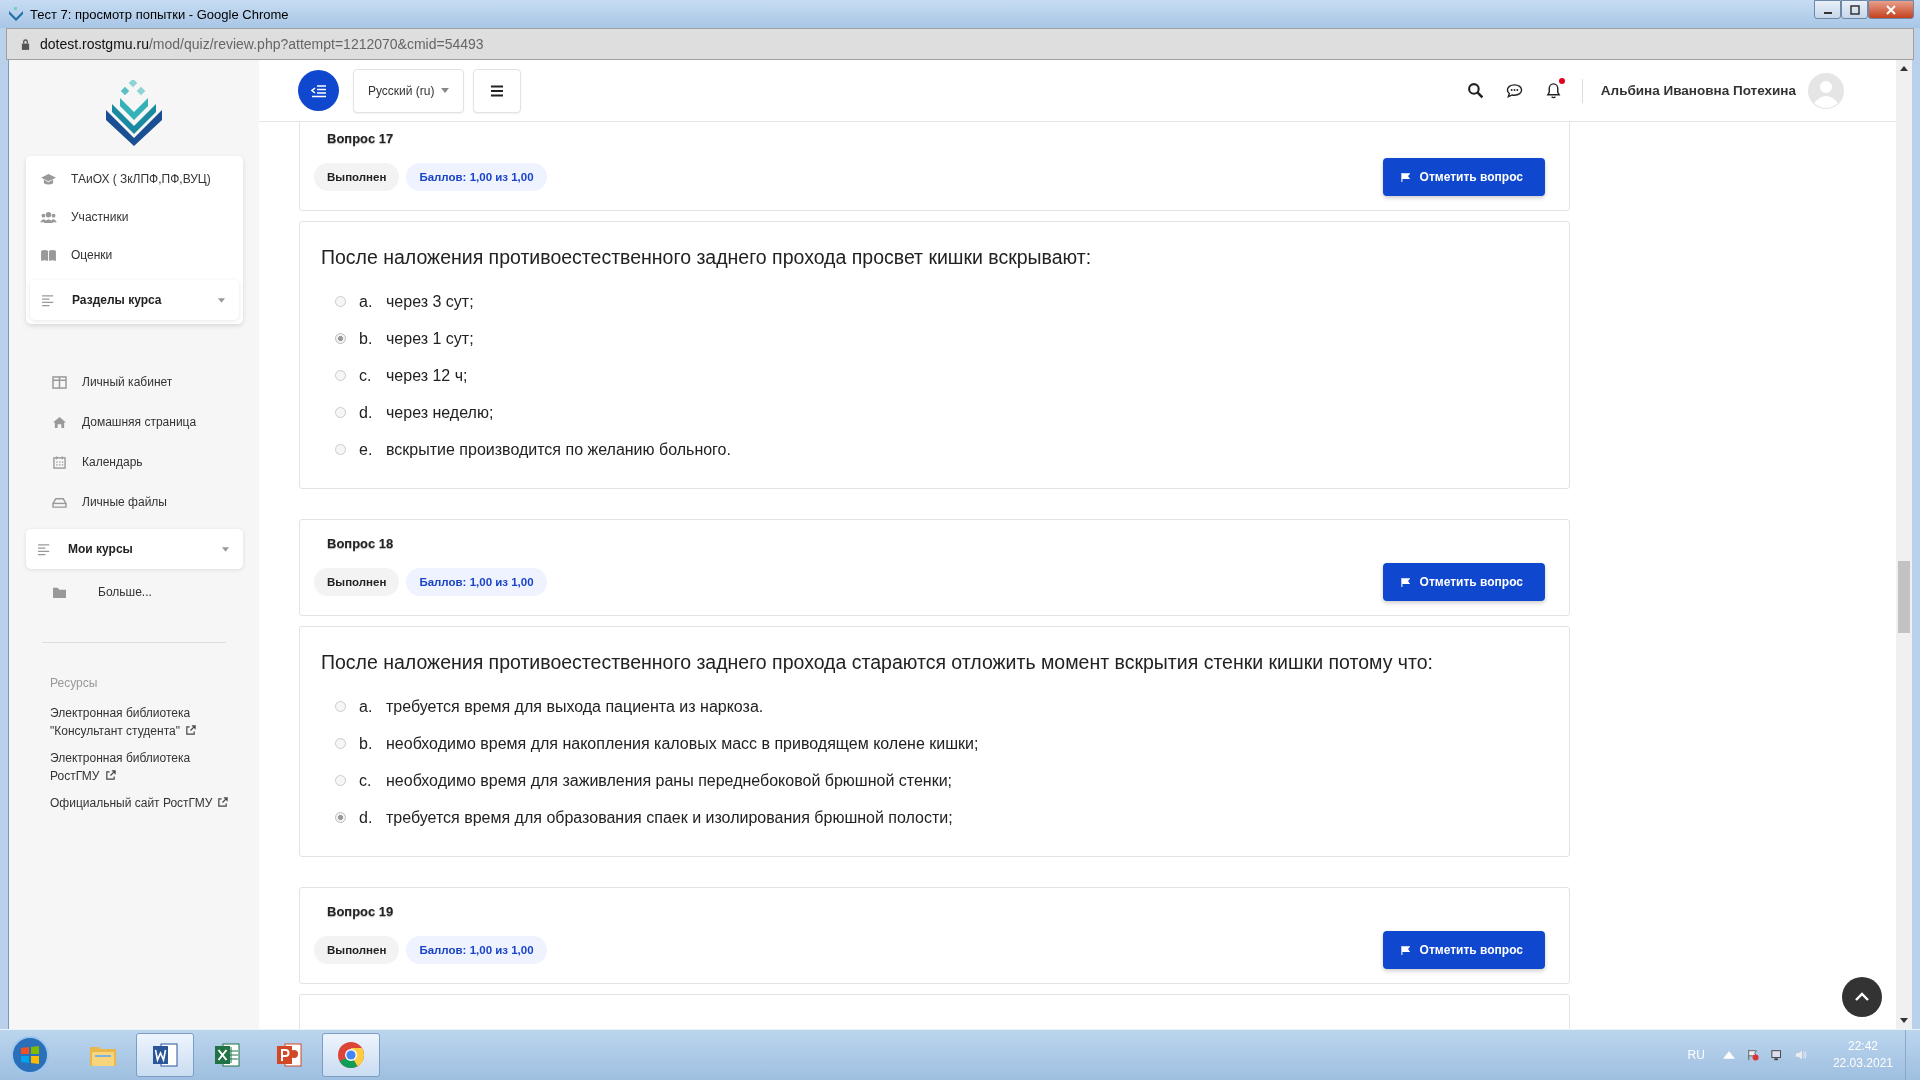 The image size is (1920, 1080). I want to click on sidebar-item: Домашняя страница, so click(134, 422).